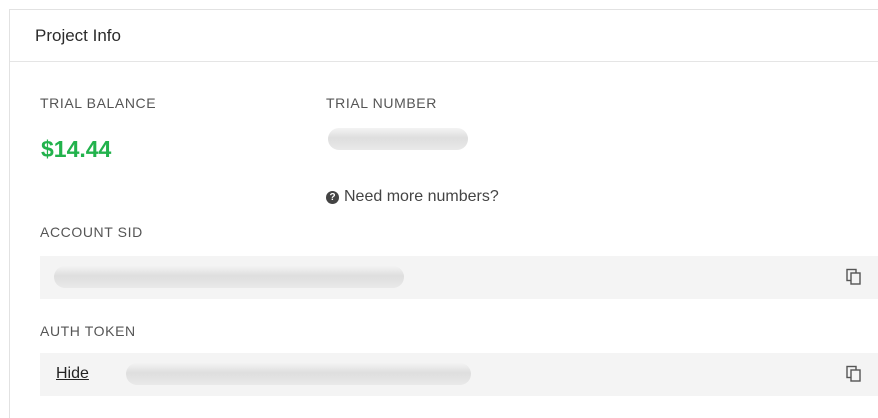 The width and height of the screenshot is (878, 418). What do you see at coordinates (444, 36) in the screenshot?
I see `panel-header: Project Info` at bounding box center [444, 36].